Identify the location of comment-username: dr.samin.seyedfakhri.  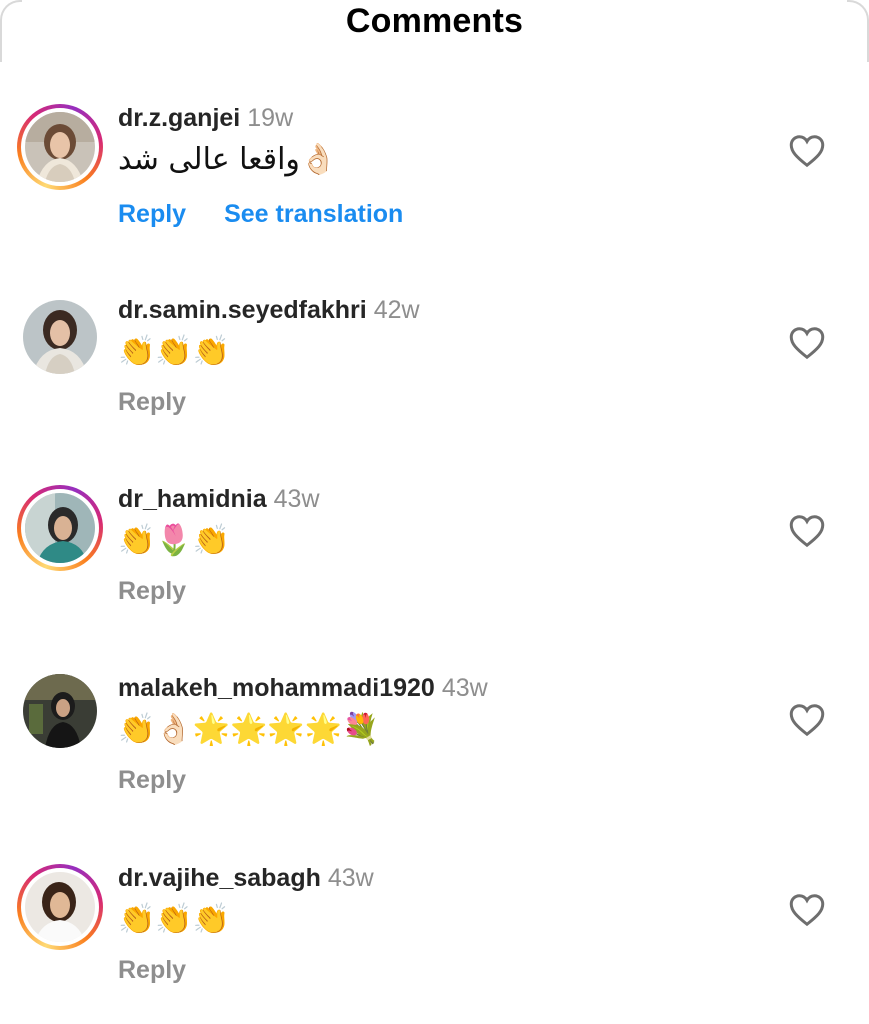
(242, 310).